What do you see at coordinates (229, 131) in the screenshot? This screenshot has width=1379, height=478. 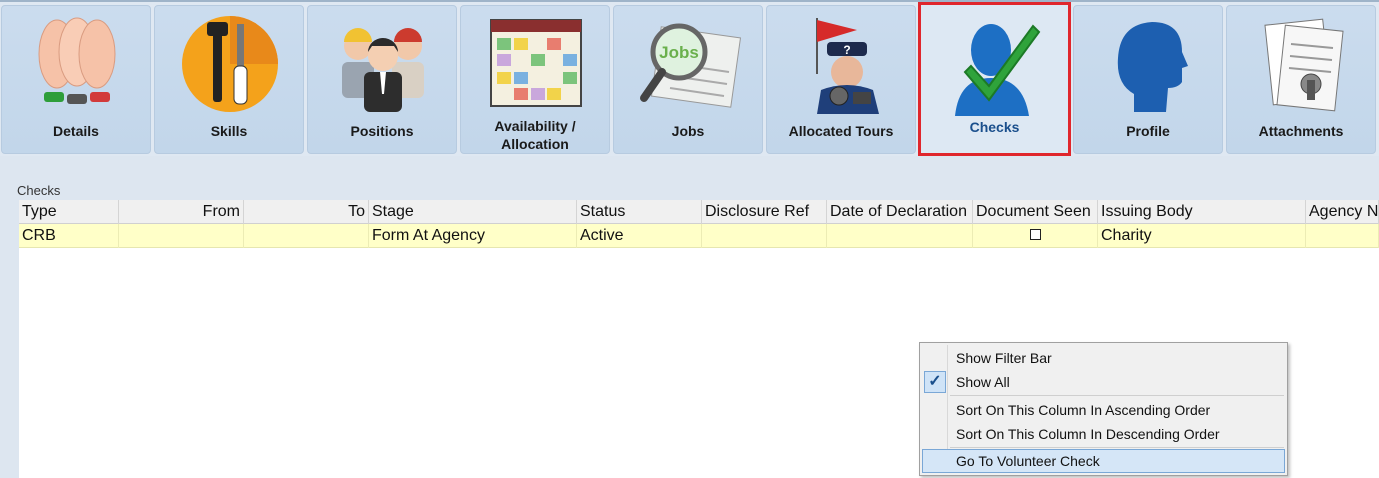 I see `tab-label: Skills` at bounding box center [229, 131].